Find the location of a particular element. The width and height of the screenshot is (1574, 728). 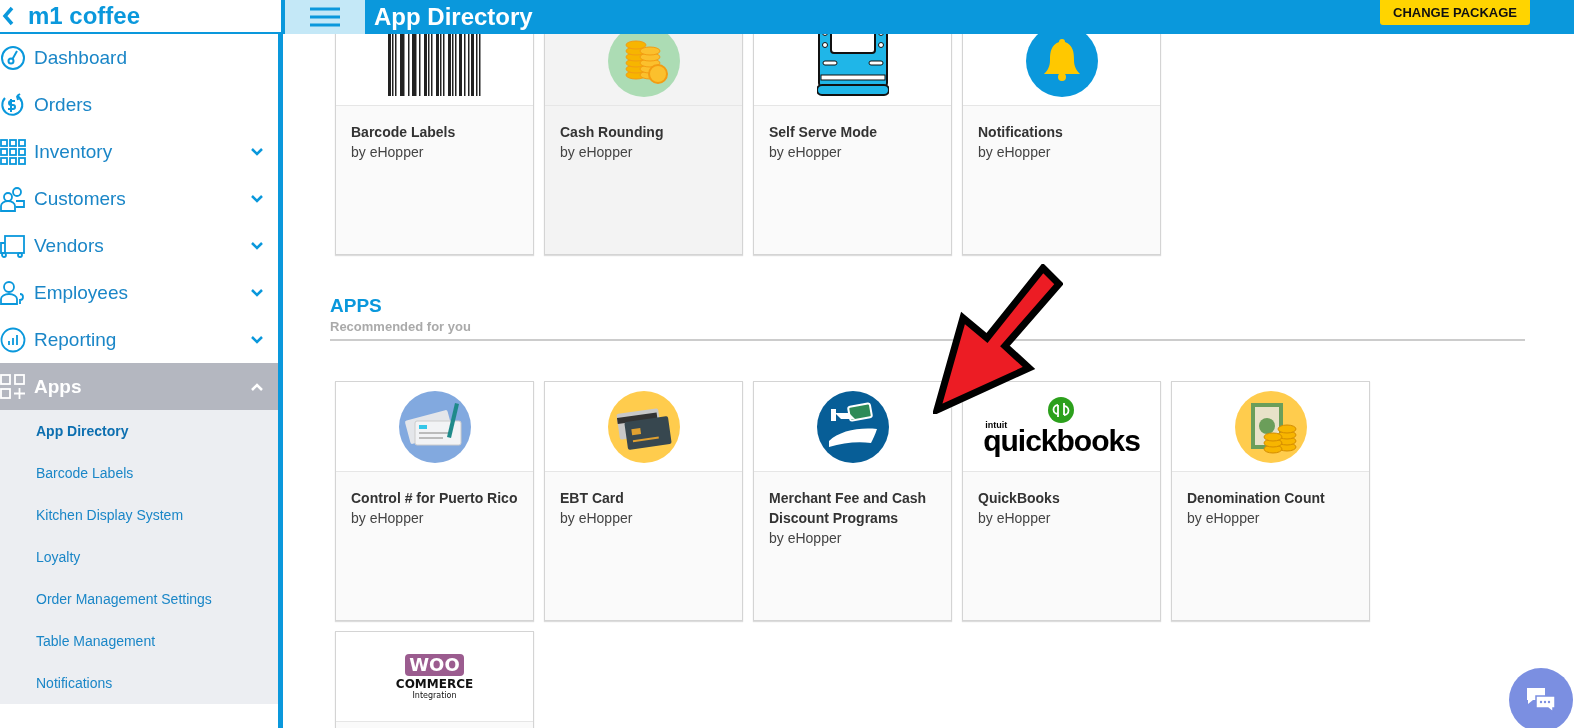

chat-button is located at coordinates (1541, 698).